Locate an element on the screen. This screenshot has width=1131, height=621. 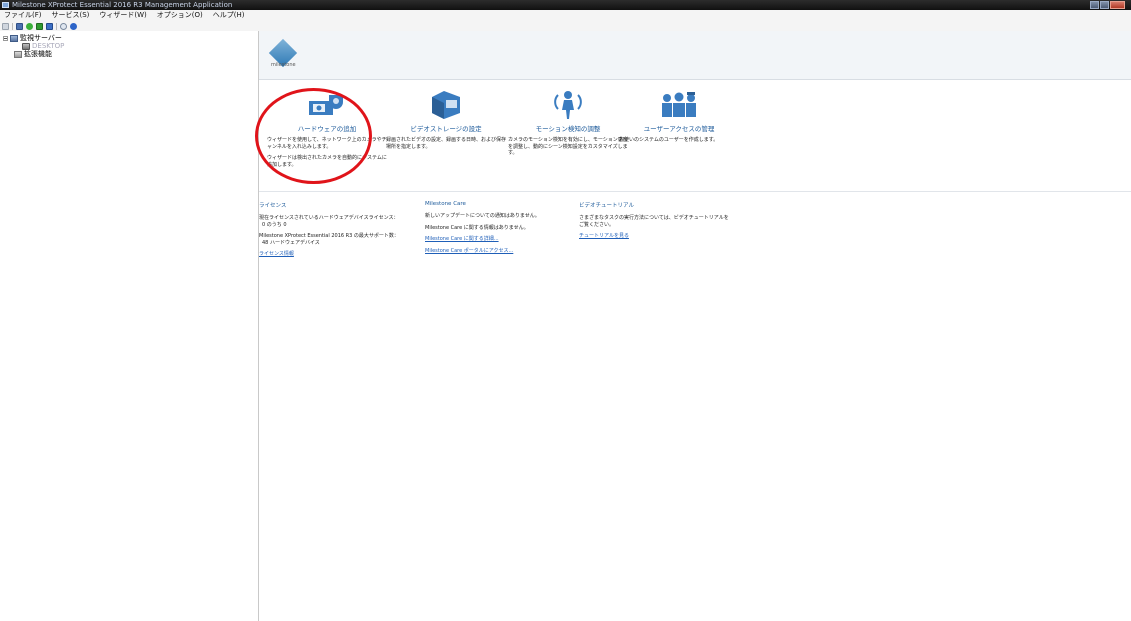
license-max-value: 48 ハードウェアデバイス is located at coordinates (291, 242).